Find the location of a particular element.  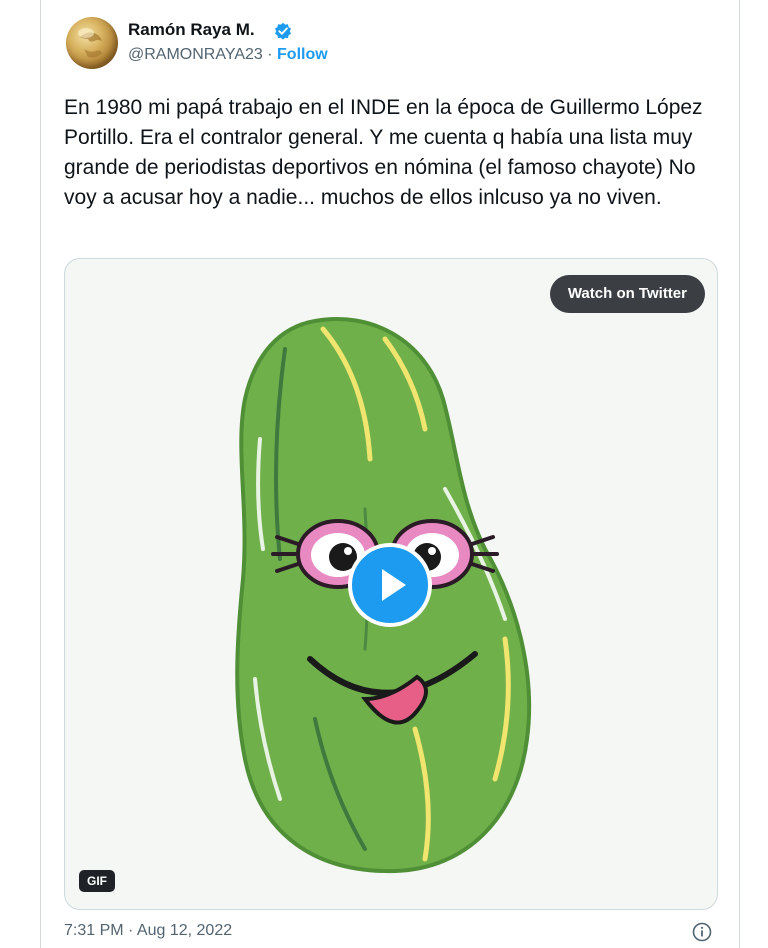

info-icon is located at coordinates (702, 932).